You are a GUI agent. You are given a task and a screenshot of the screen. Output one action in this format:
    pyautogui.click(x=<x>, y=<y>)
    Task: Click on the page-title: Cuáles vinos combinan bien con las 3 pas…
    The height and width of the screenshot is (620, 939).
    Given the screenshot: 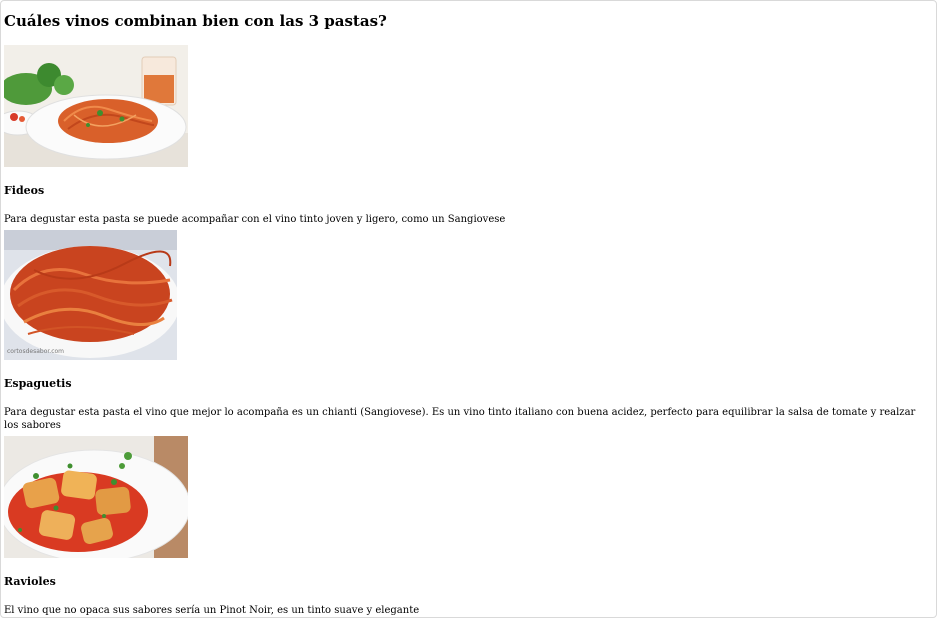 What is the action you would take?
    pyautogui.click(x=195, y=21)
    